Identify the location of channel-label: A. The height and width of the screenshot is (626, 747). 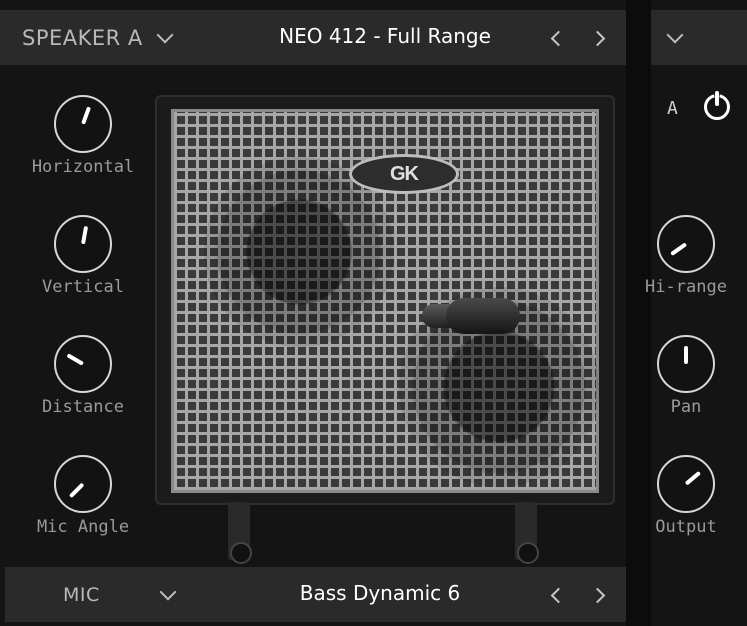
(672, 108).